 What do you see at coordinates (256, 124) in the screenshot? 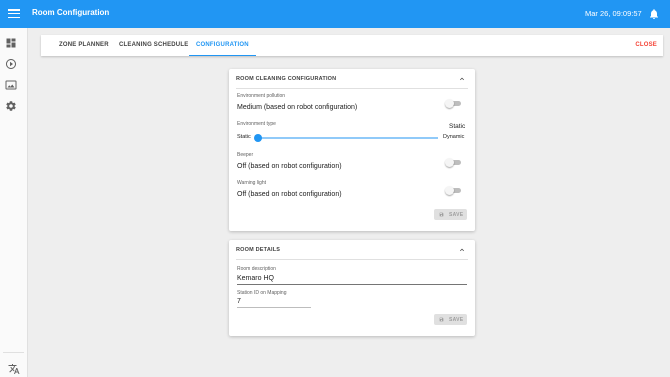
I see `env-type-label: Environment type` at bounding box center [256, 124].